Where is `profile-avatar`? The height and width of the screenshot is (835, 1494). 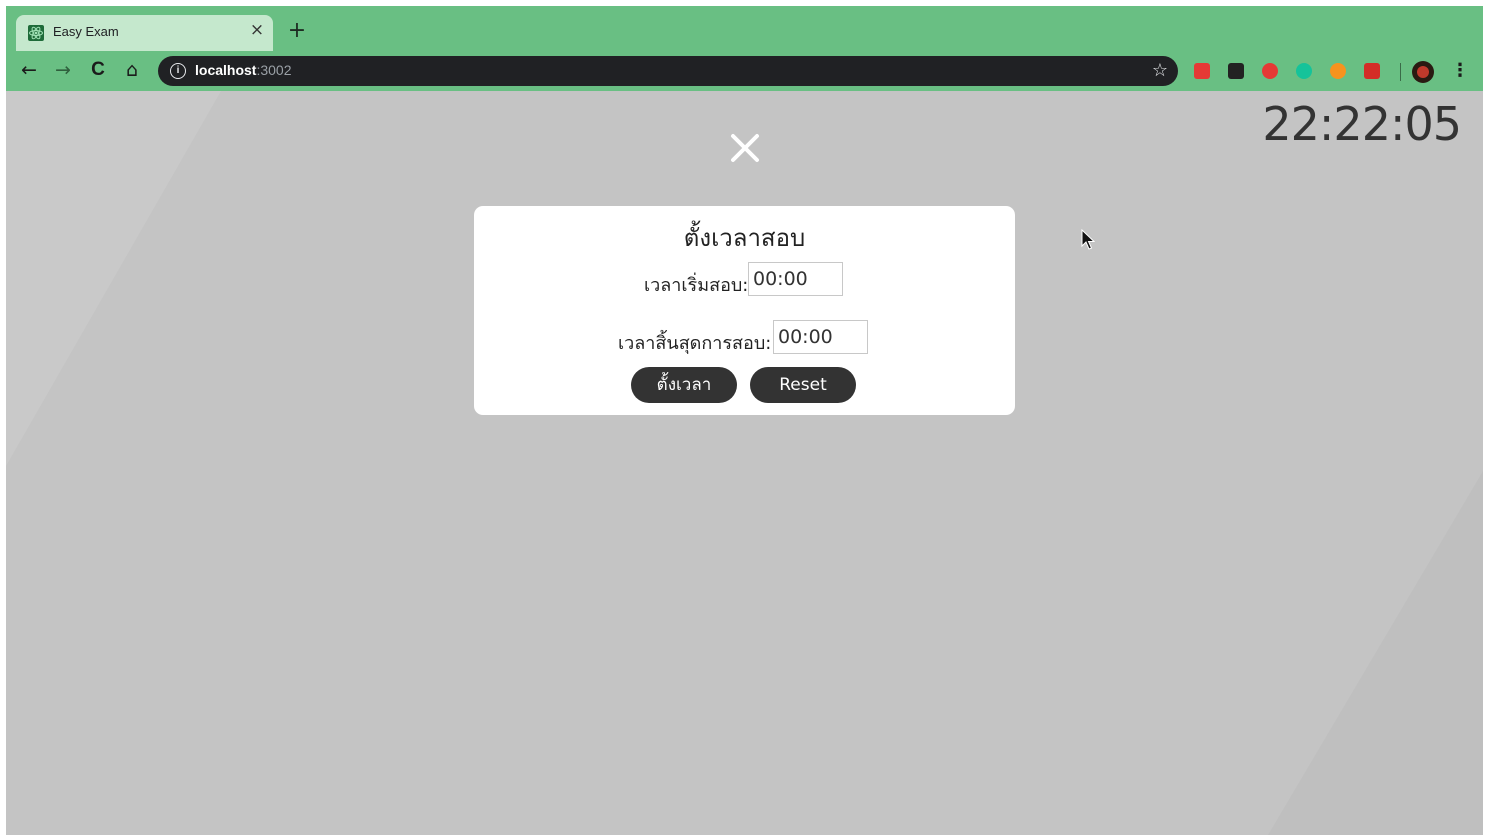
profile-avatar is located at coordinates (1423, 72).